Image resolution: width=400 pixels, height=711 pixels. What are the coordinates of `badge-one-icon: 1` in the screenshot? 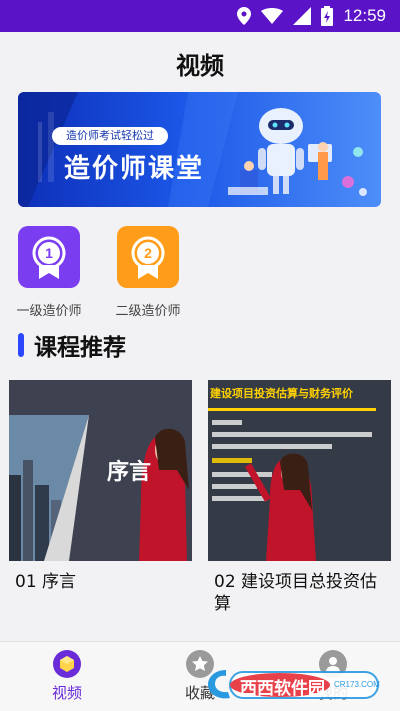 It's located at (49, 257).